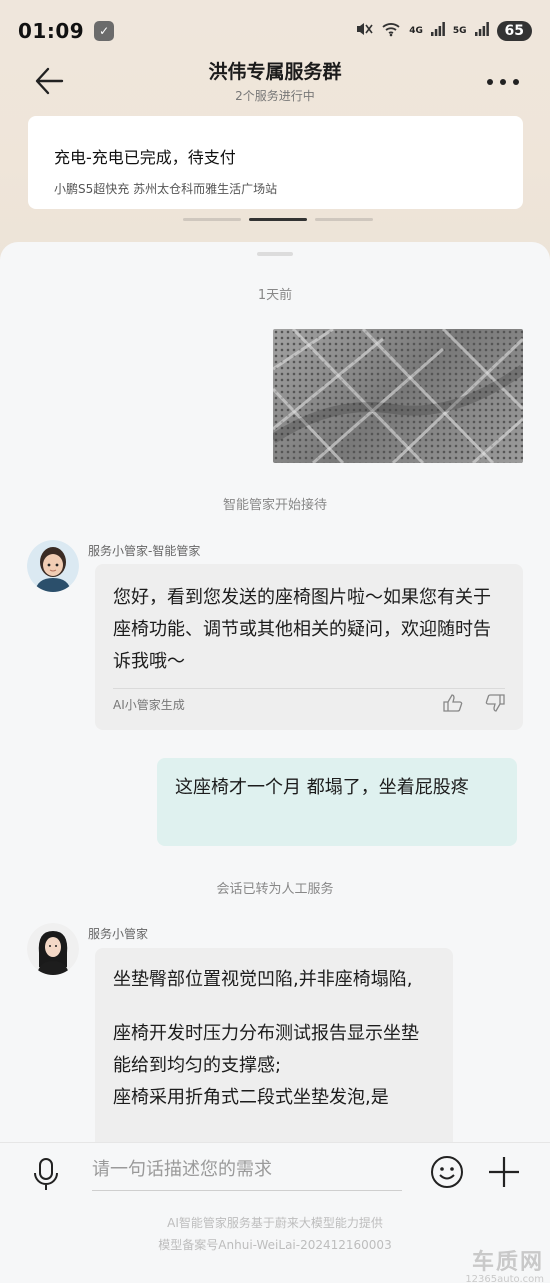 The image size is (550, 1283). Describe the element at coordinates (275, 96) in the screenshot. I see `page-subtitle: 2个服务进行中` at that location.